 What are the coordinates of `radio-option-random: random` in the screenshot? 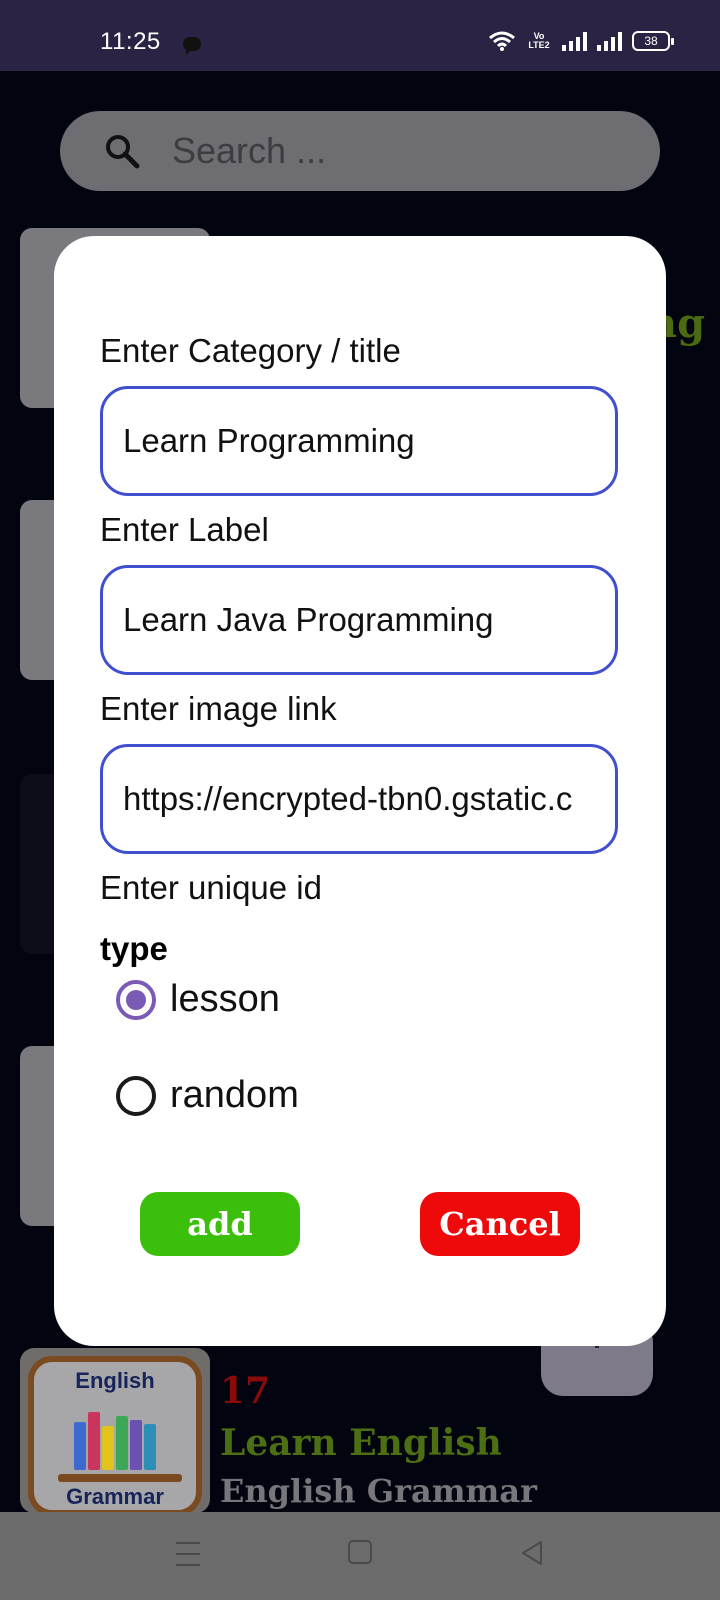 It's located at (207, 1095).